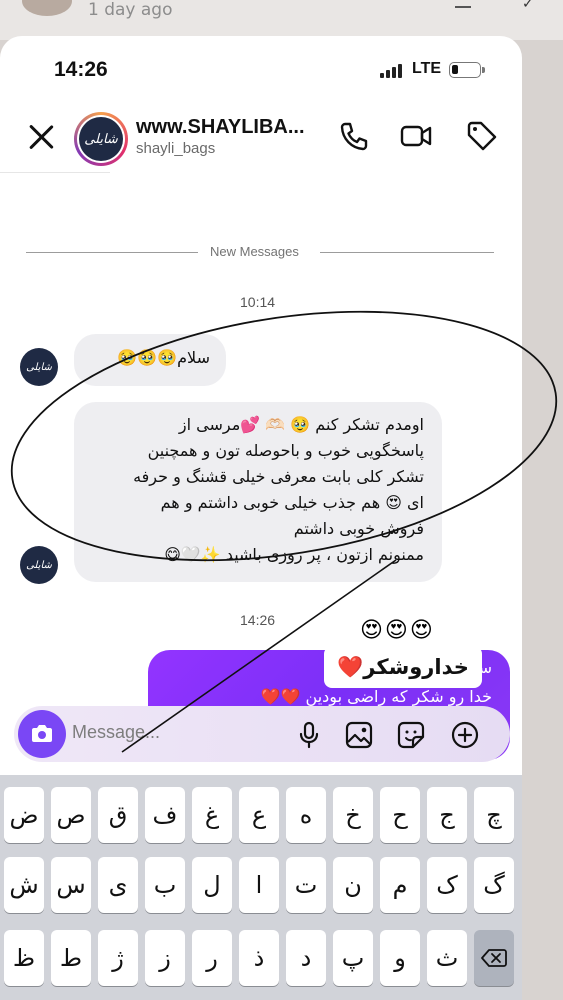 Image resolution: width=563 pixels, height=1000 pixels. What do you see at coordinates (306, 958) in the screenshot?
I see `key: د` at bounding box center [306, 958].